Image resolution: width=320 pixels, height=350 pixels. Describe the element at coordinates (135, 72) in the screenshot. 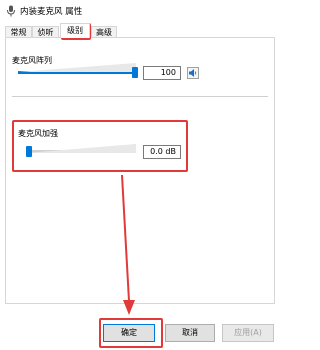

I see `mic-array-slider-thumb` at that location.